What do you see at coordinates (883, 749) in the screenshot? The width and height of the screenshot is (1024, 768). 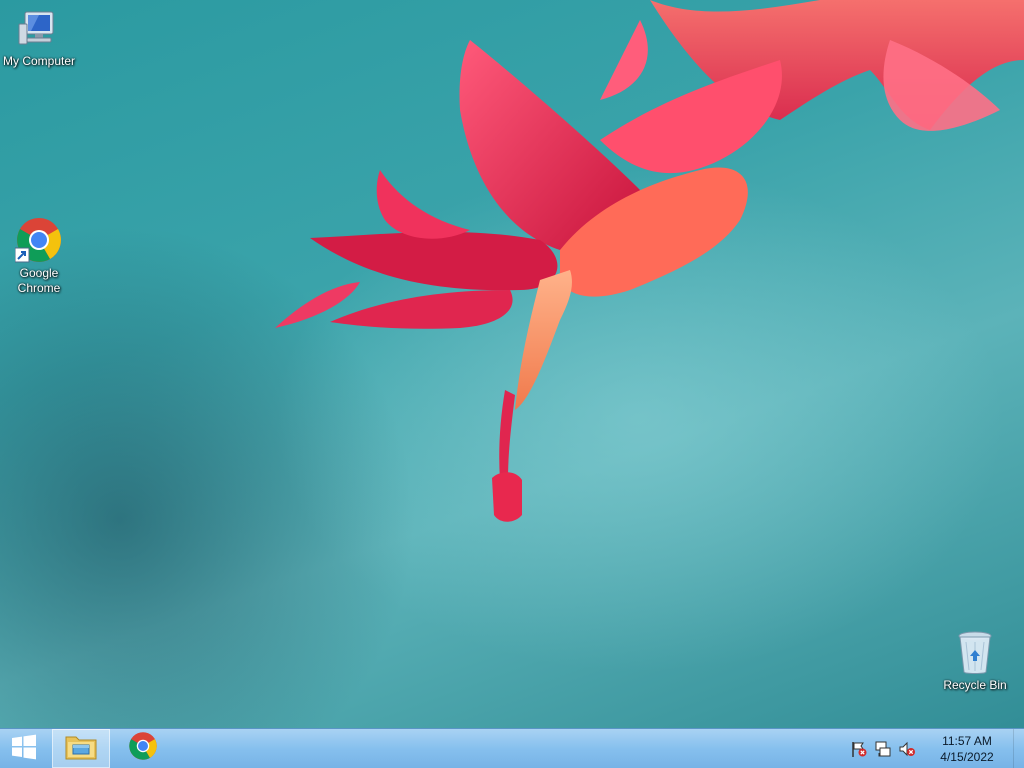 I see `network-icon` at bounding box center [883, 749].